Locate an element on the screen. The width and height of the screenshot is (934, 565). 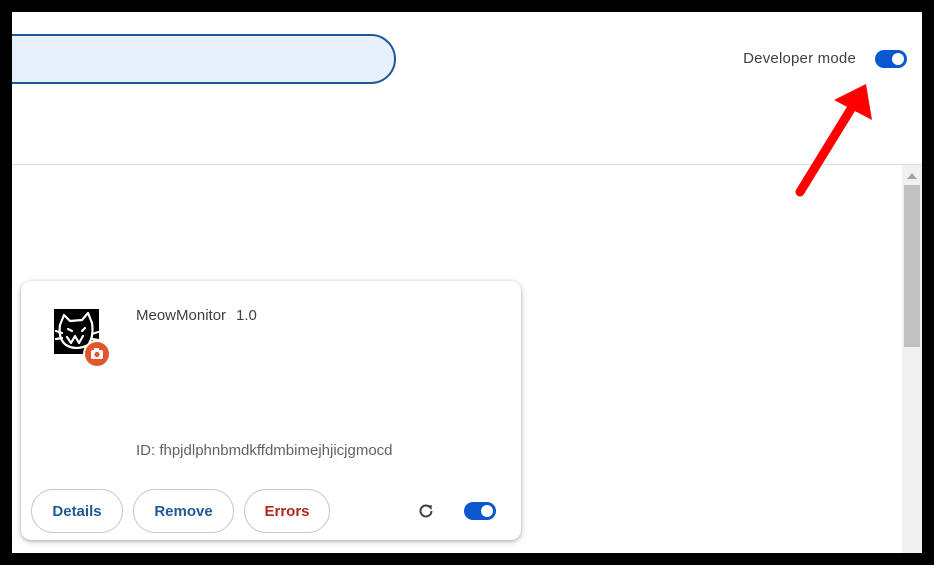
developer-mode-toggle is located at coordinates (891, 59).